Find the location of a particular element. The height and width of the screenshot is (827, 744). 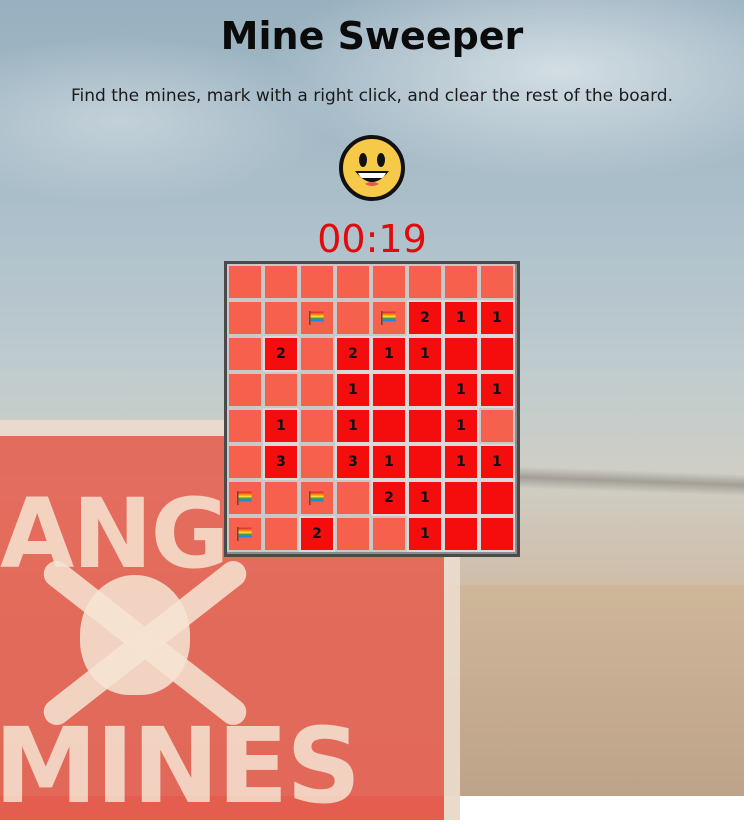

minefield-board: 2 1 1 2 2 1 1 1 1 1 1 1 1 3 3 1 1 1 2 1 2 1 is located at coordinates (372, 409).